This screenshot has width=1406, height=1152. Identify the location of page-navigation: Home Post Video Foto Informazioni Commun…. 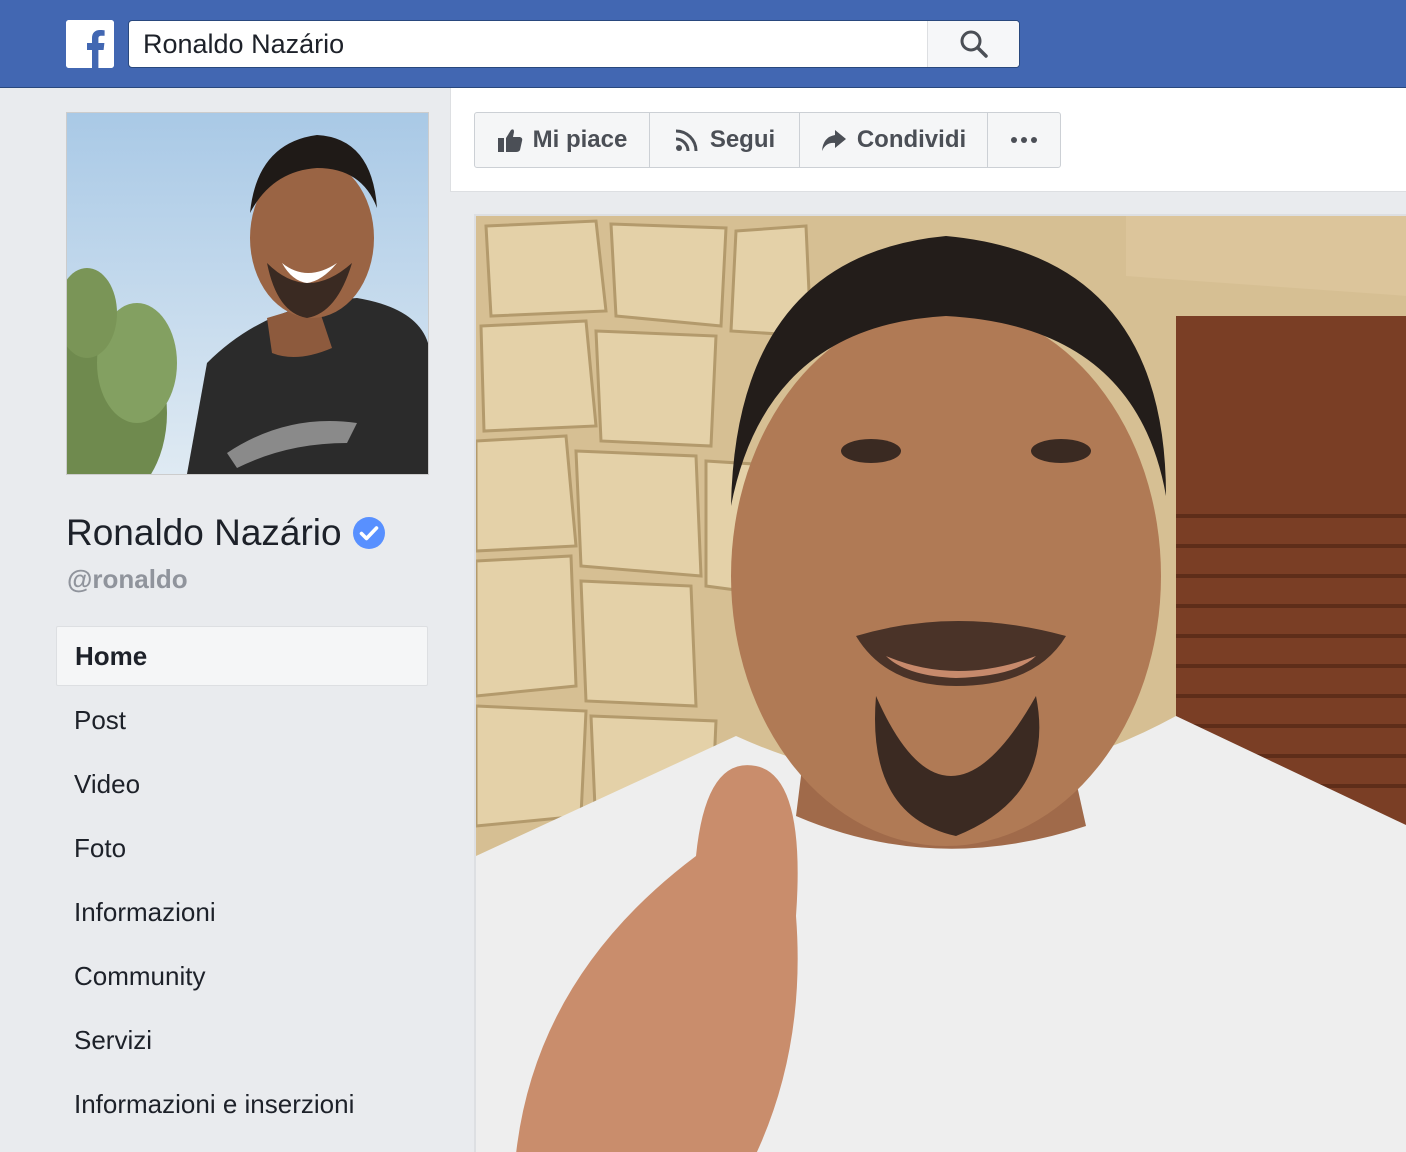
(242, 882).